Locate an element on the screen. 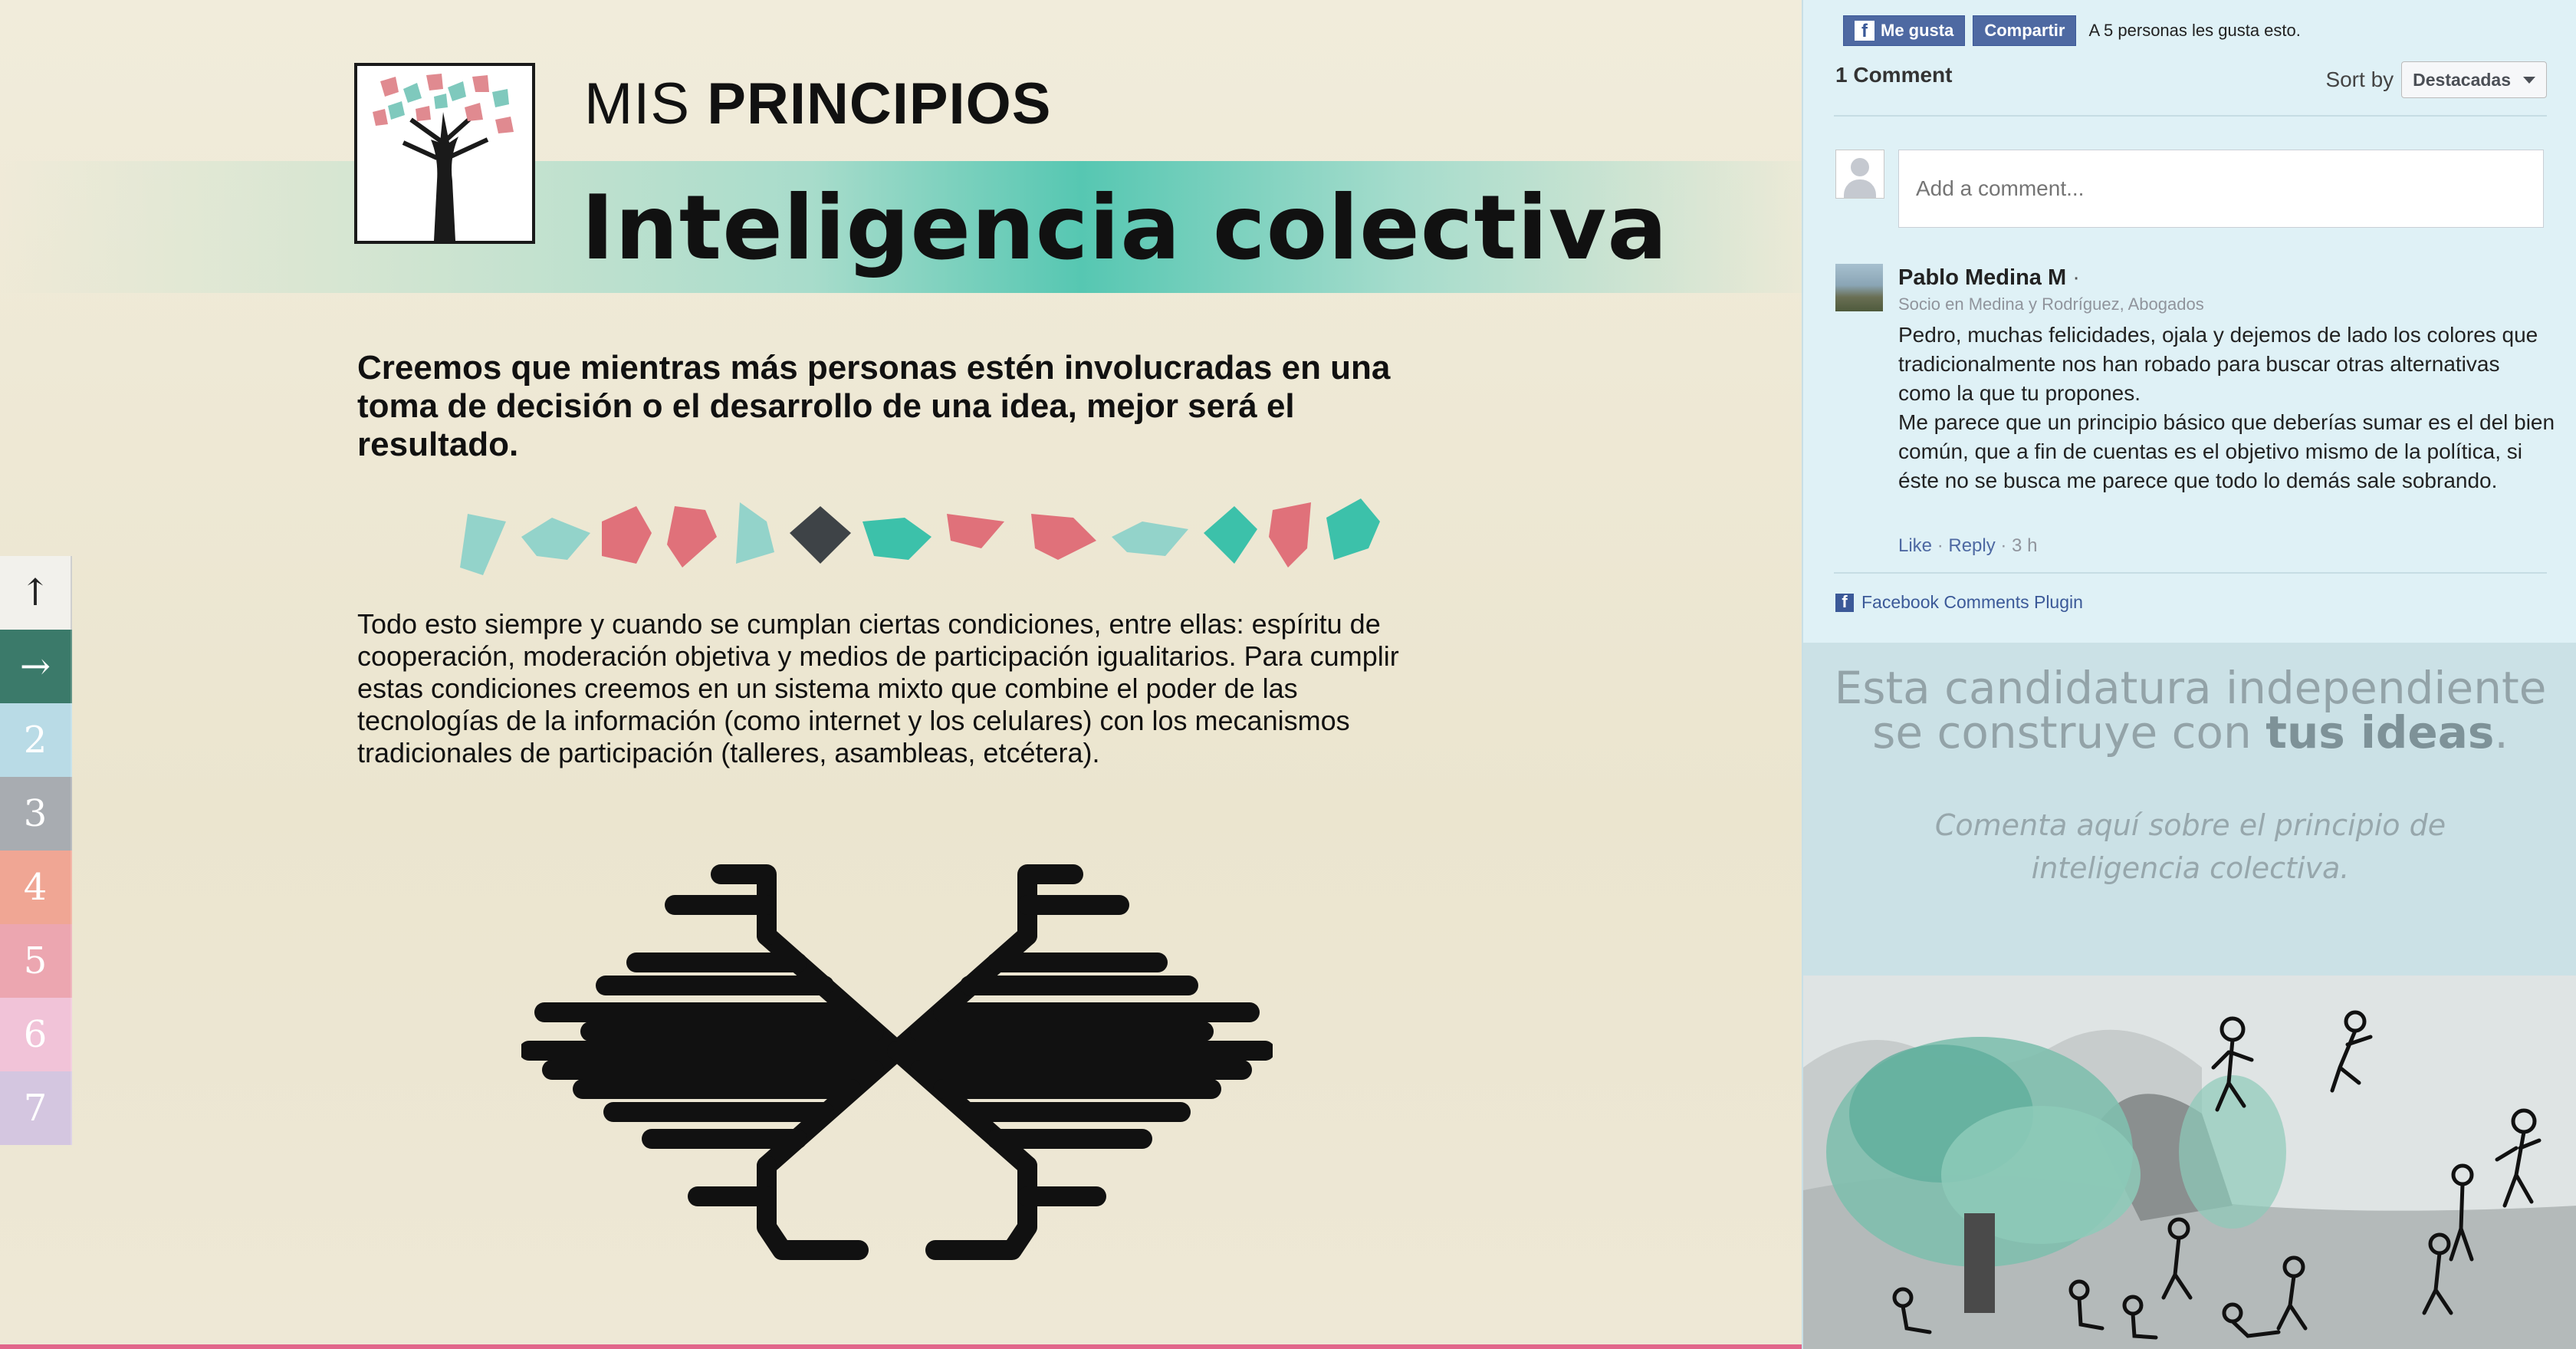 This screenshot has width=2576, height=1349. comment-reply-link: Reply is located at coordinates (1972, 545).